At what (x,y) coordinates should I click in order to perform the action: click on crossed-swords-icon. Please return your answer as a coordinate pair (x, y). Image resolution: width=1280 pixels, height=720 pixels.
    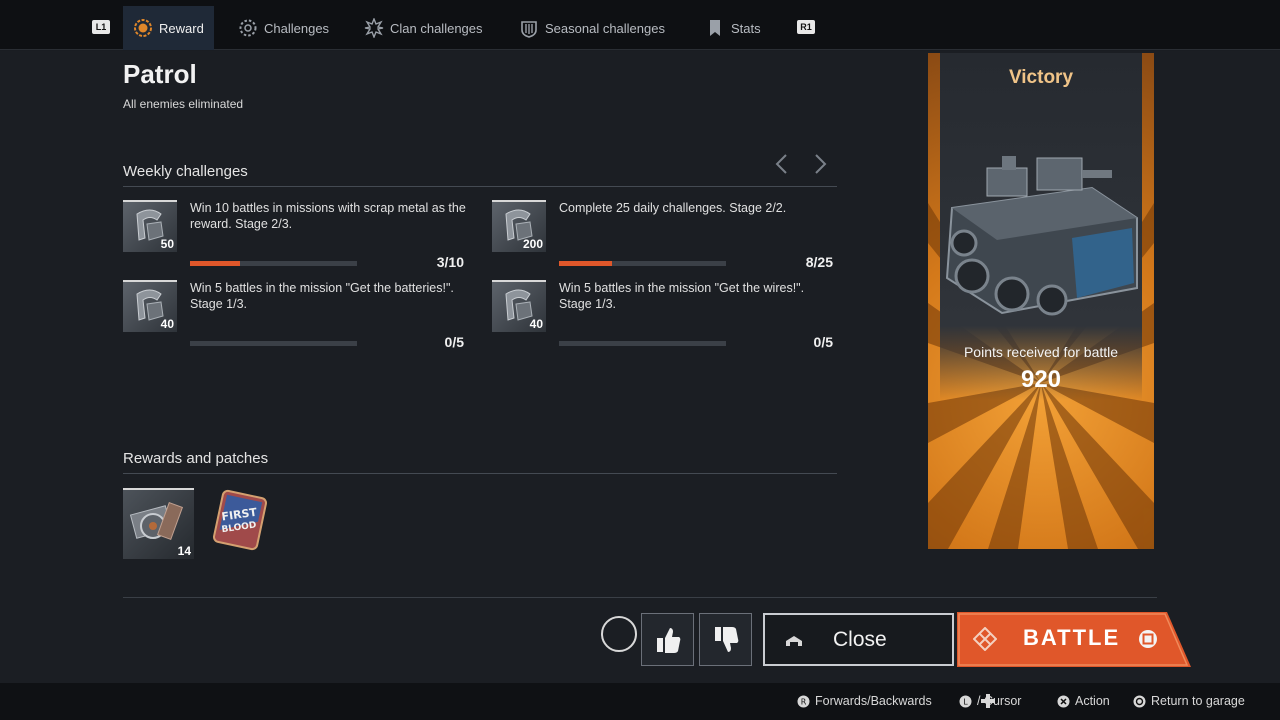
    Looking at the image, I should click on (985, 639).